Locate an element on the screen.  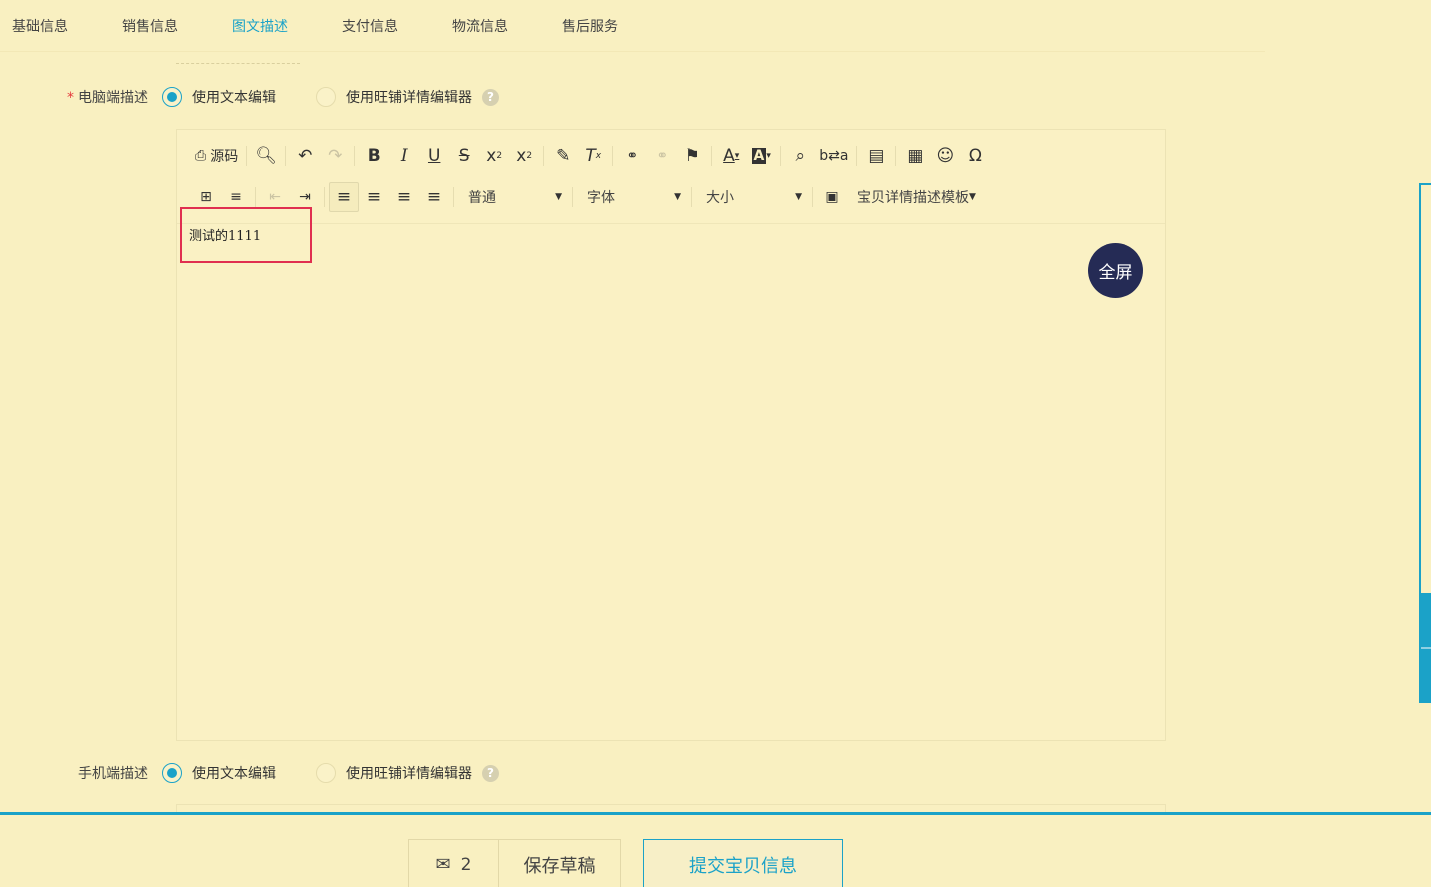
font-family-select: 字体 ▼ is located at coordinates (632, 197).